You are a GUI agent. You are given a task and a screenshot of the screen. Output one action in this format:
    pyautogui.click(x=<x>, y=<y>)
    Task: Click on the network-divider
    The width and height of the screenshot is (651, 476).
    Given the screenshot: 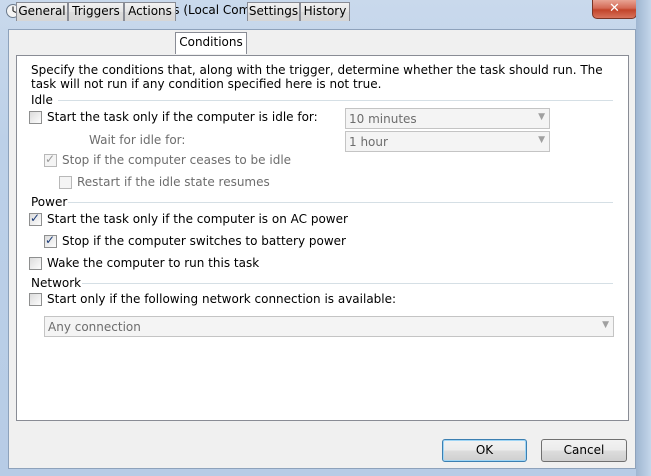 What is the action you would take?
    pyautogui.click(x=347, y=284)
    